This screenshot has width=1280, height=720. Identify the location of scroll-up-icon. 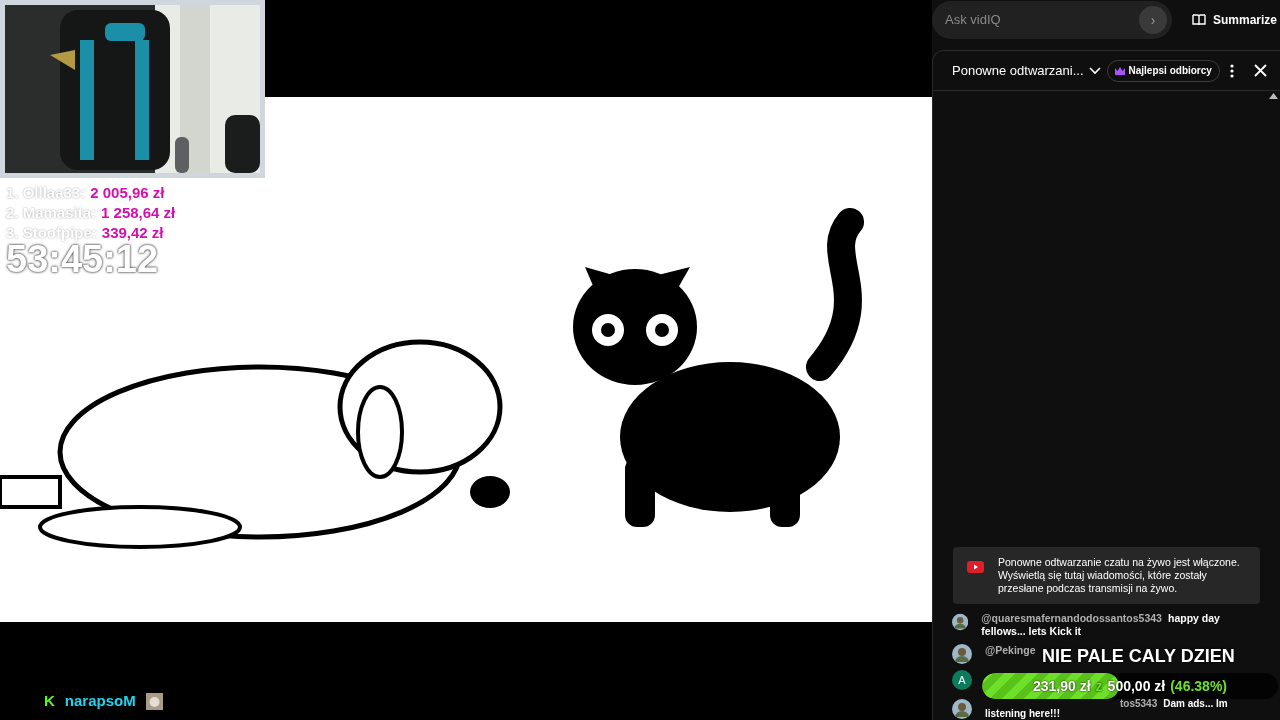
(1273, 96).